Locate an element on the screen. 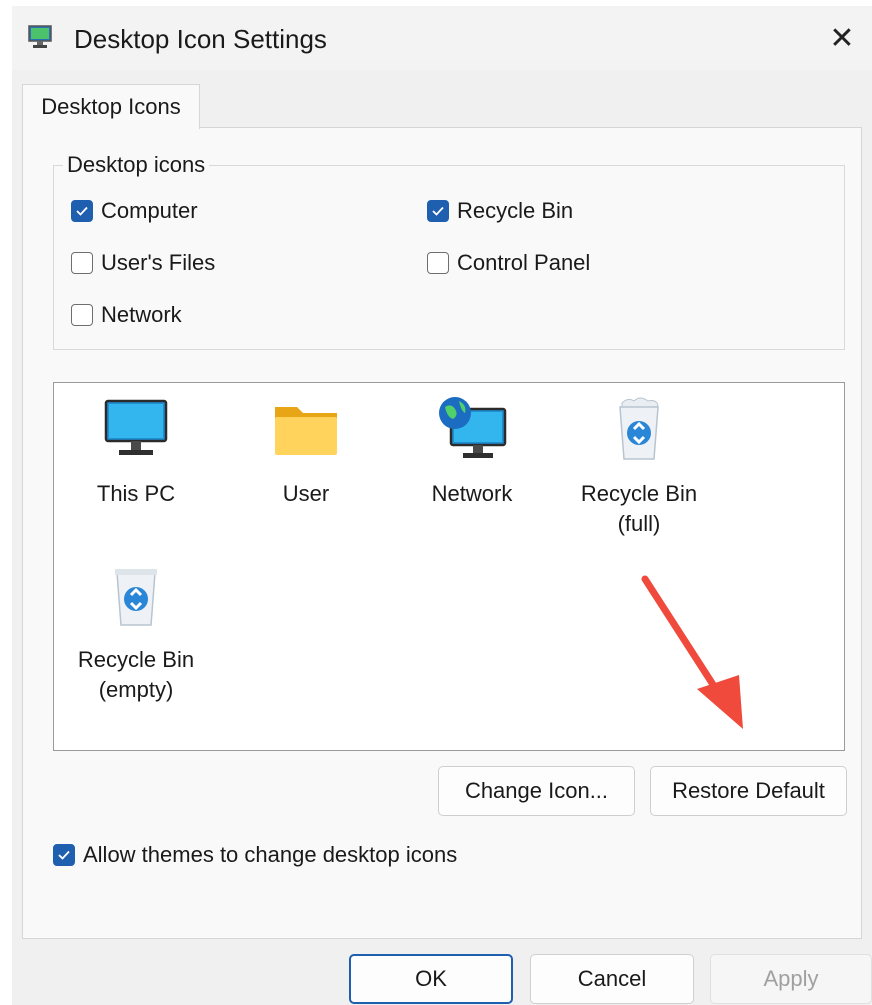  icon-item-user: User is located at coordinates (306, 452).